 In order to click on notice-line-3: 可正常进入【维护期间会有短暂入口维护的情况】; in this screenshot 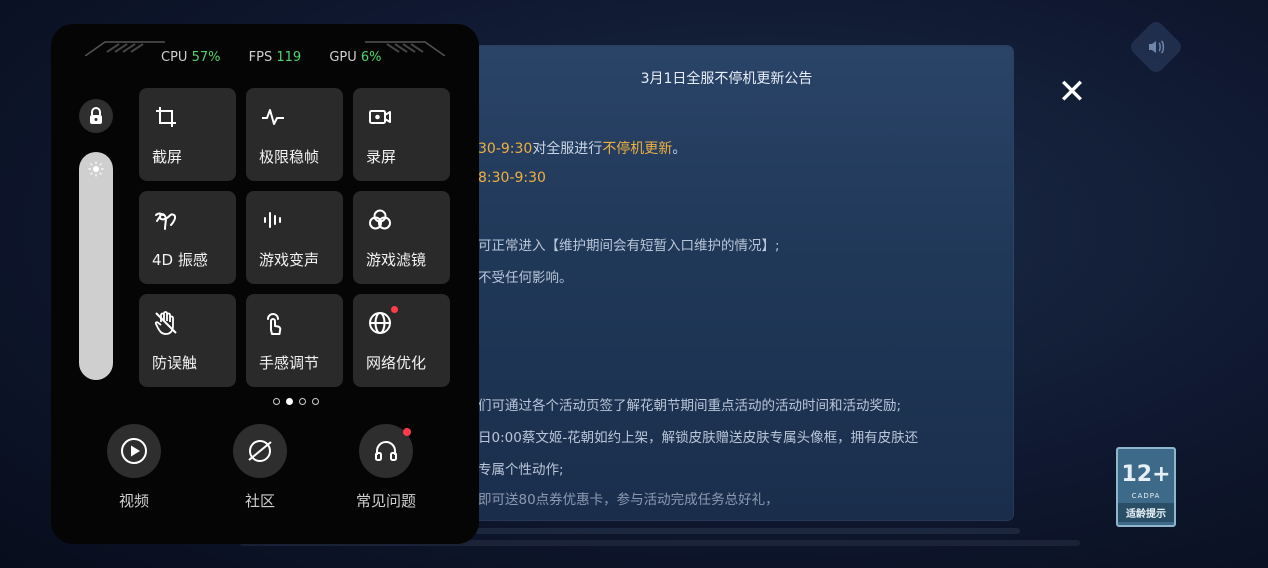, I will do `click(629, 246)`.